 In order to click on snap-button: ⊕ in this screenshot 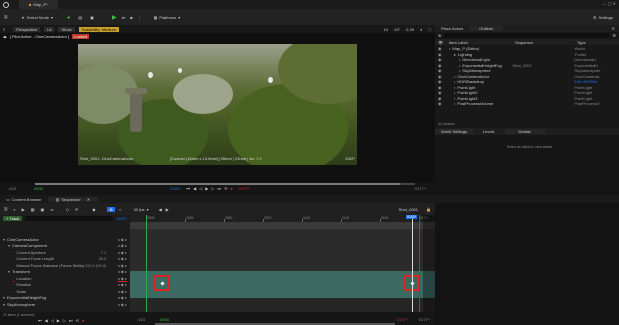, I will do `click(111, 209)`.